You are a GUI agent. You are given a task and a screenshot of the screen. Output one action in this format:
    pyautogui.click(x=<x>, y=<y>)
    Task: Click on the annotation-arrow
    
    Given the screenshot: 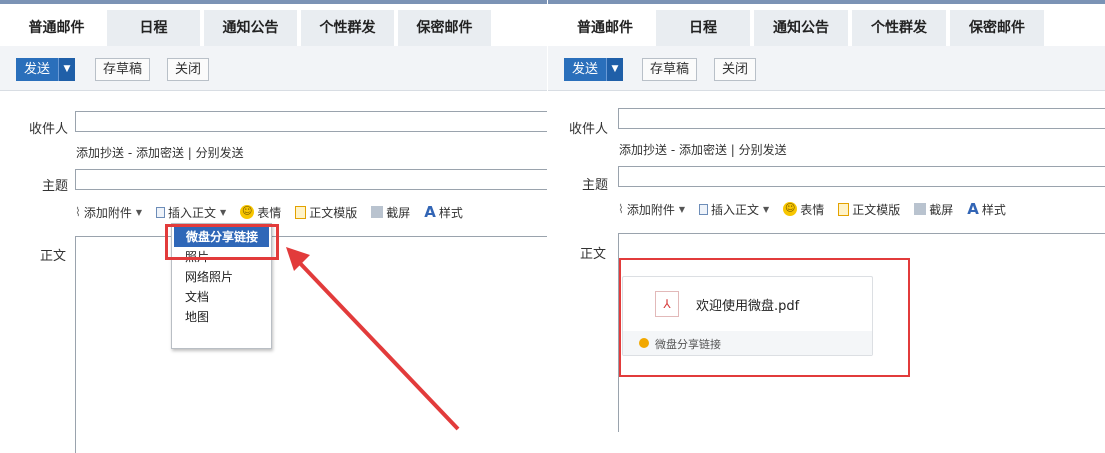 What is the action you would take?
    pyautogui.click(x=373, y=339)
    